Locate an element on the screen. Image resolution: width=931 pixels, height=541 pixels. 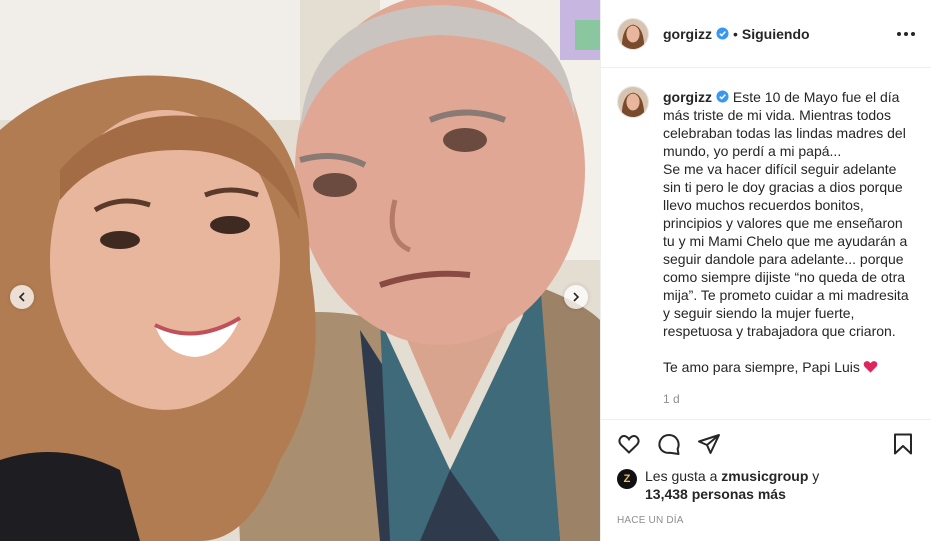
red-heart-emoji-icon is located at coordinates (870, 367).